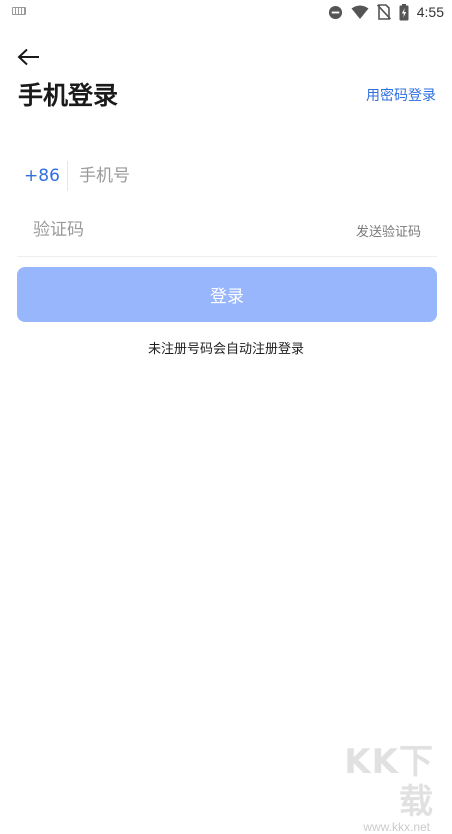  What do you see at coordinates (430, 12) in the screenshot?
I see `status-time: 4:55` at bounding box center [430, 12].